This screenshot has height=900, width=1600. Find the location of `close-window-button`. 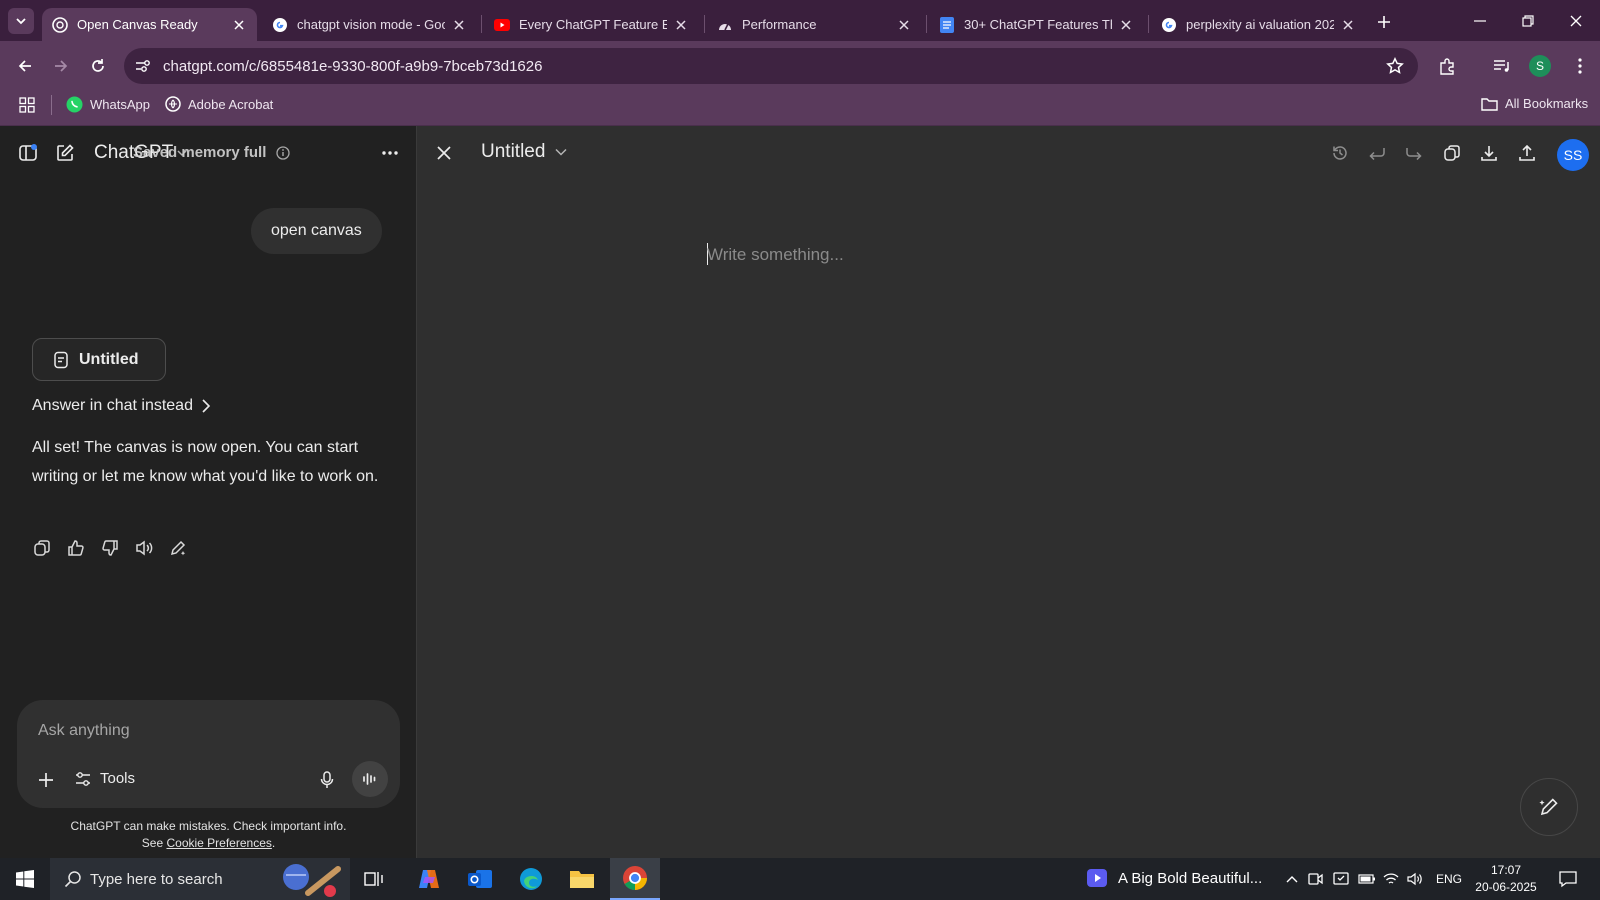

close-window-button is located at coordinates (1576, 21).